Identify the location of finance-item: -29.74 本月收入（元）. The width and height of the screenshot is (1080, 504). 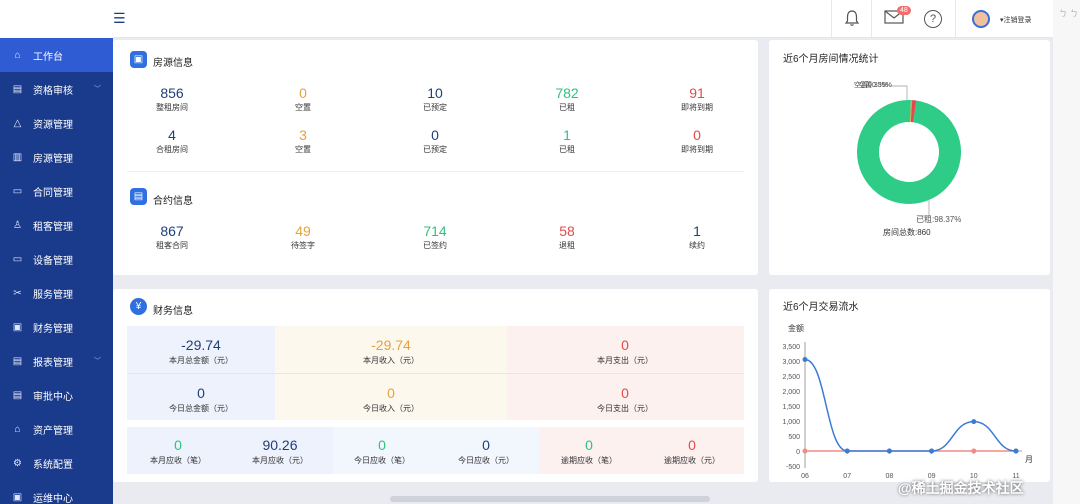
(391, 351).